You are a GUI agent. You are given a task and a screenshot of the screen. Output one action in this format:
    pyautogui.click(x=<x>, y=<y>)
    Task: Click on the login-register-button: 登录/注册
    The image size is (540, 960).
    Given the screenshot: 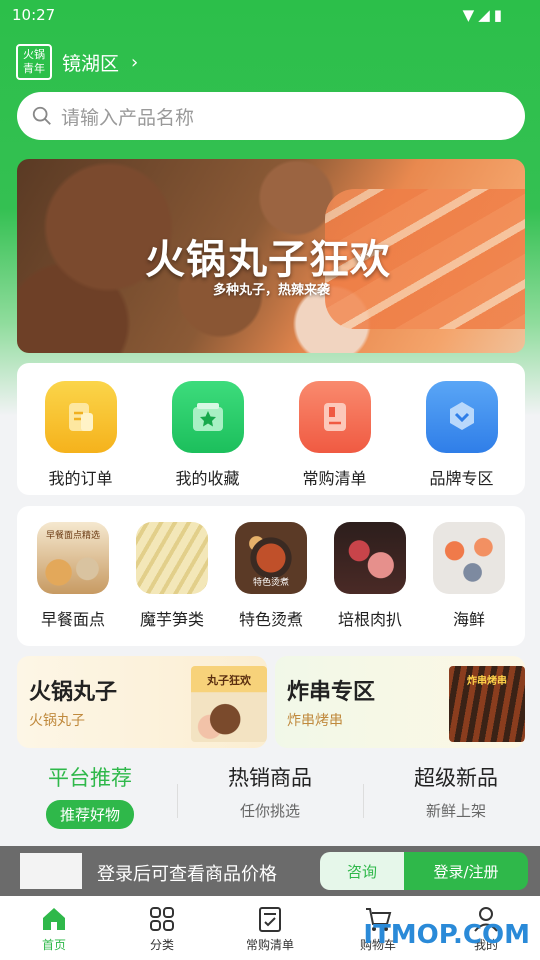 What is the action you would take?
    pyautogui.click(x=466, y=871)
    